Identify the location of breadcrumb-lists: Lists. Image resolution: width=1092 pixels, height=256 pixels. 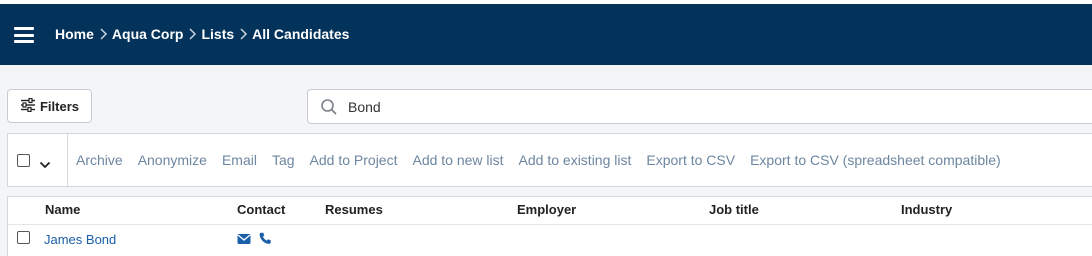
(217, 34).